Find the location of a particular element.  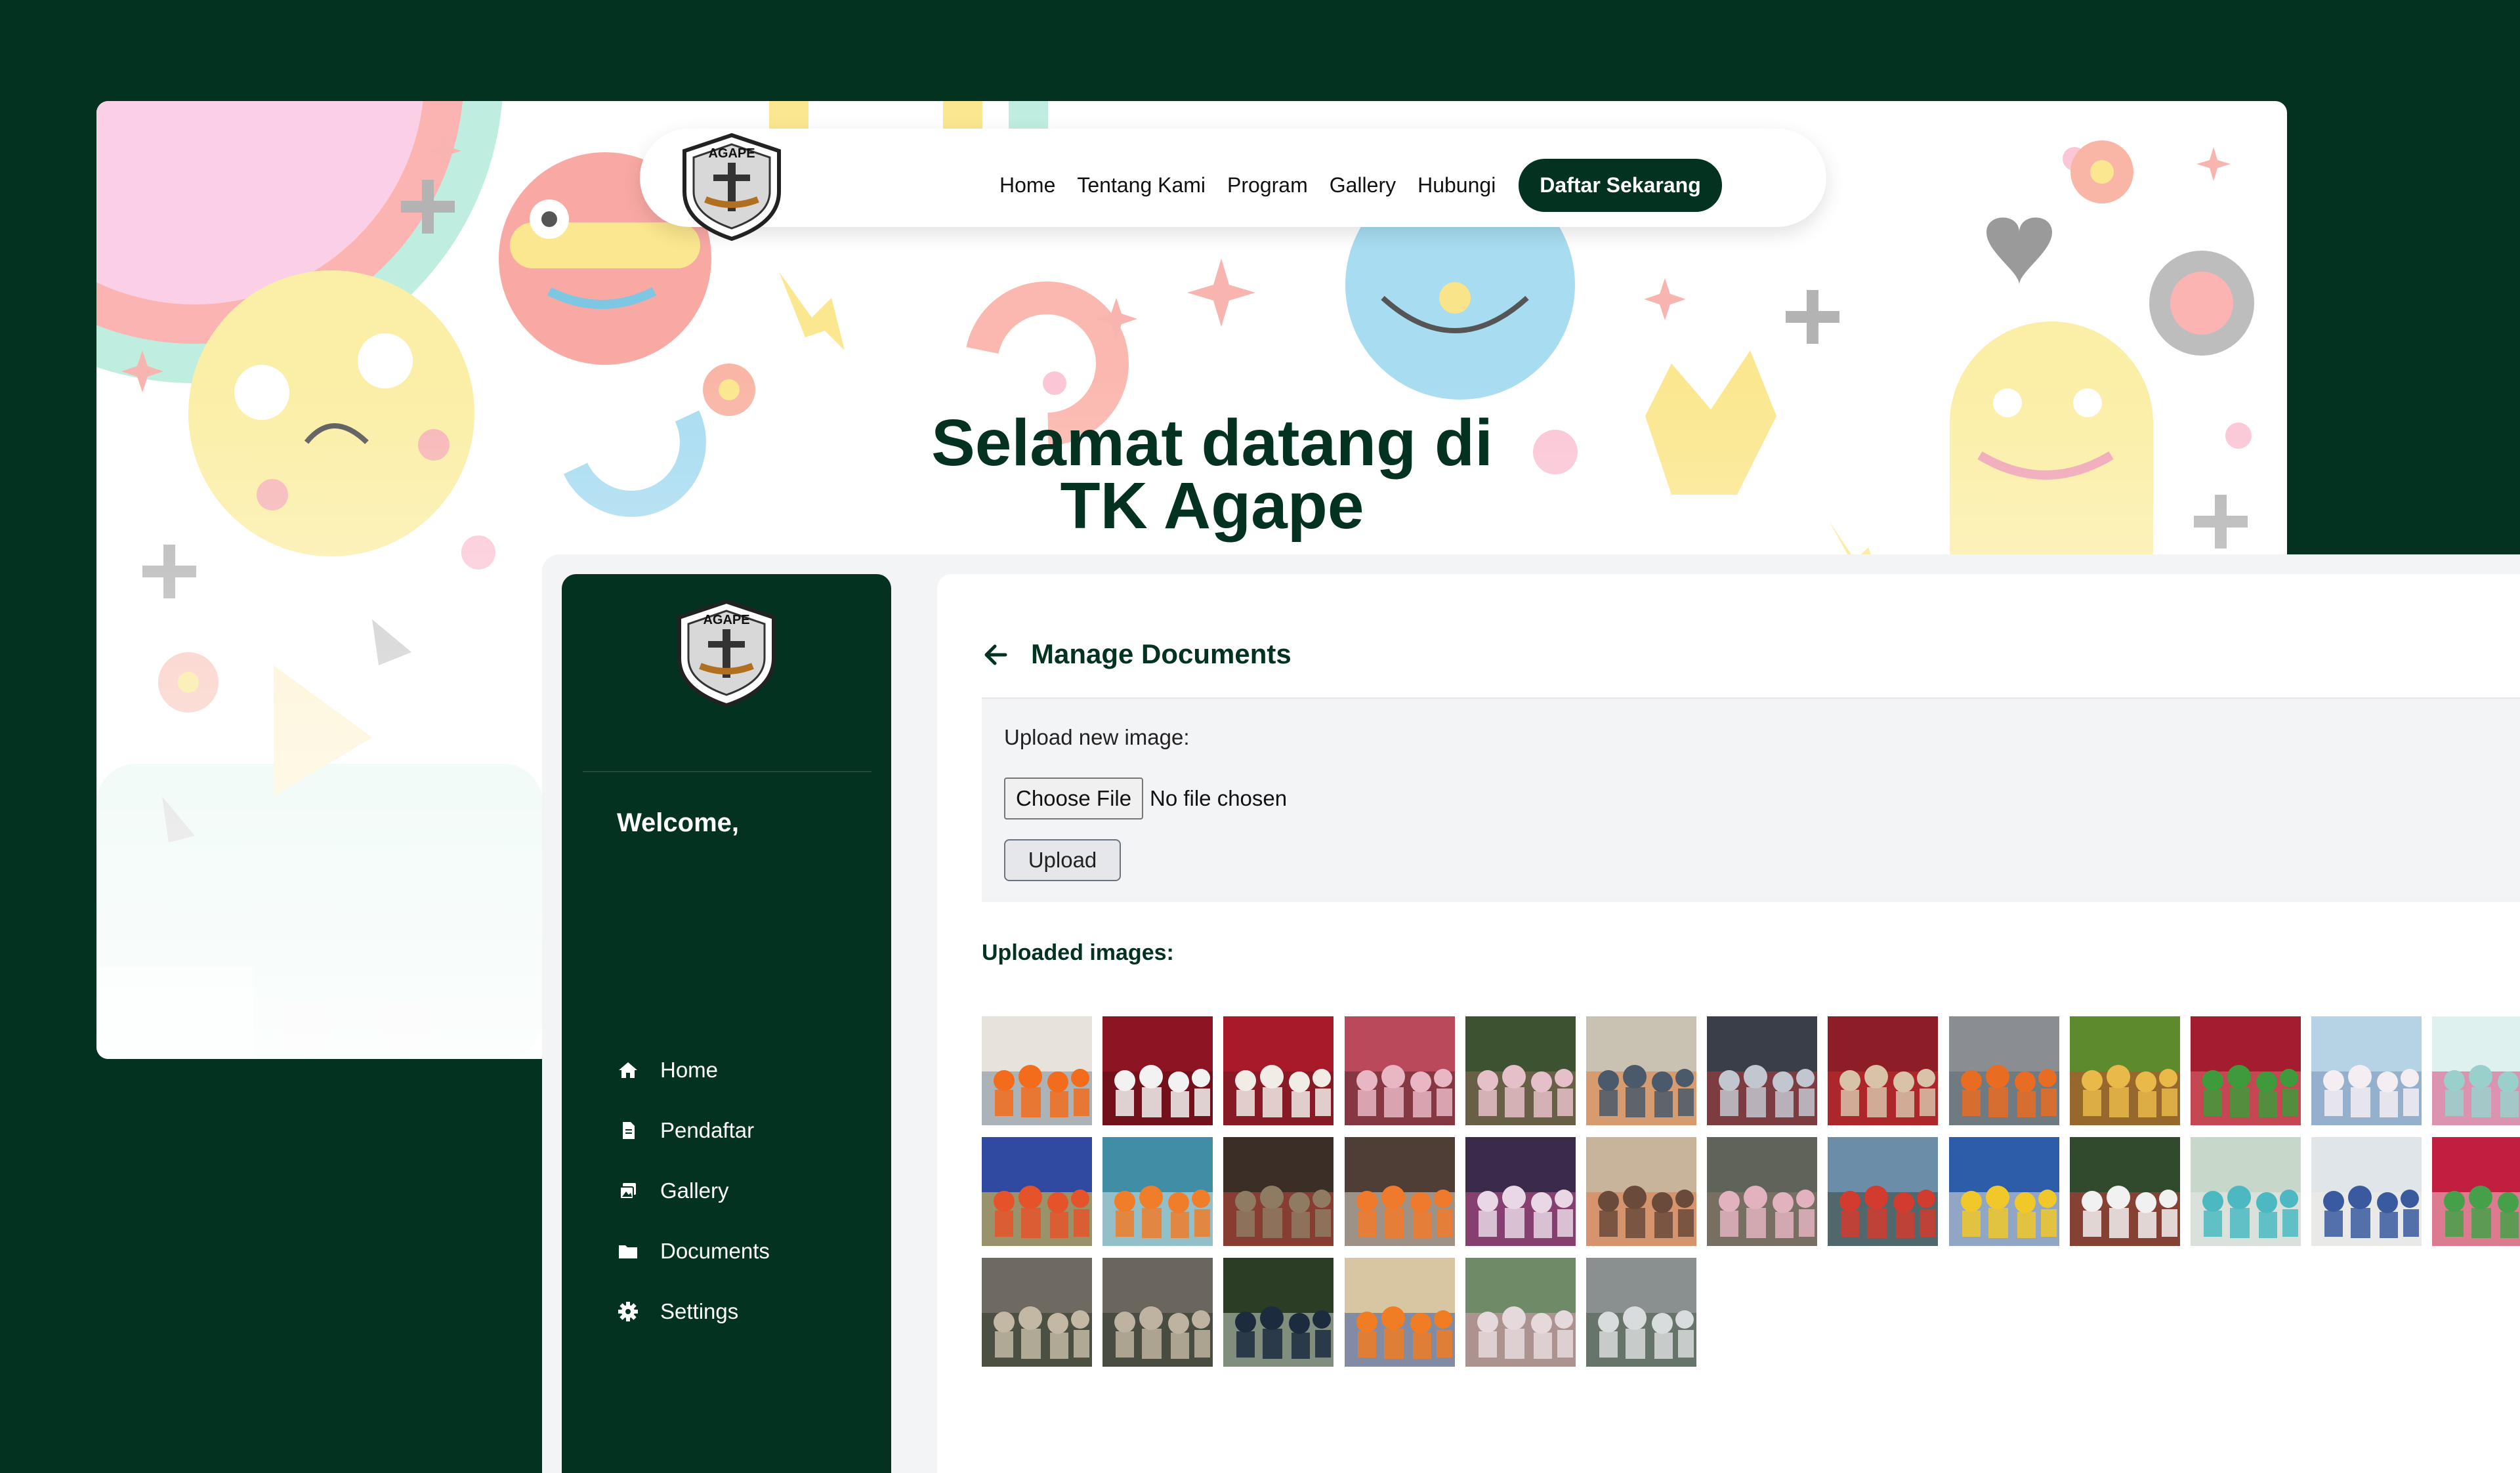

nav-link-tentang-kami: Tentang Kami is located at coordinates (1141, 185).